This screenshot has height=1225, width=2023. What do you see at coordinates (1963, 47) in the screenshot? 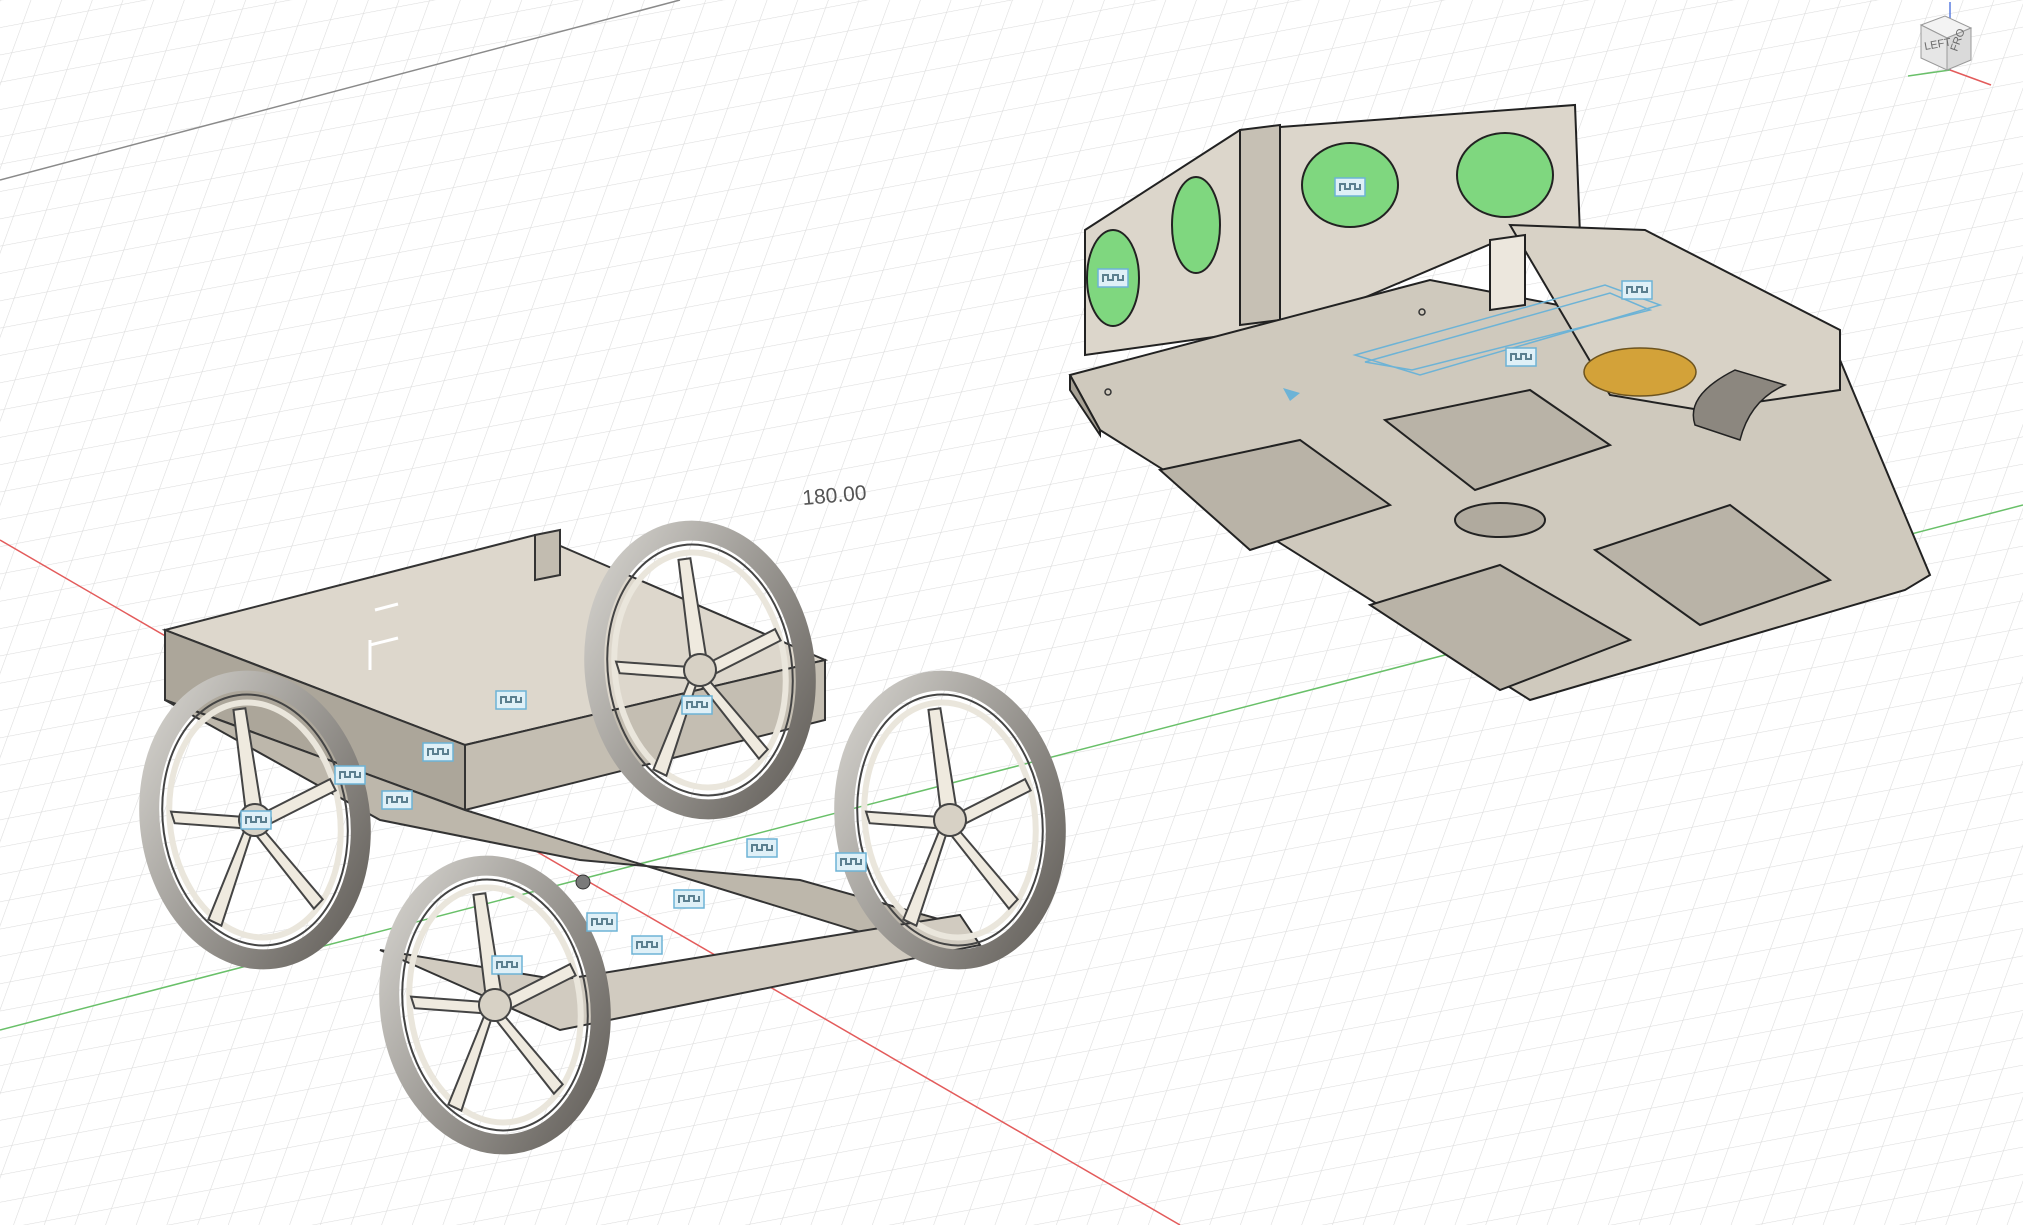
I see `viewcube-icon: LEFT FRO` at bounding box center [1963, 47].